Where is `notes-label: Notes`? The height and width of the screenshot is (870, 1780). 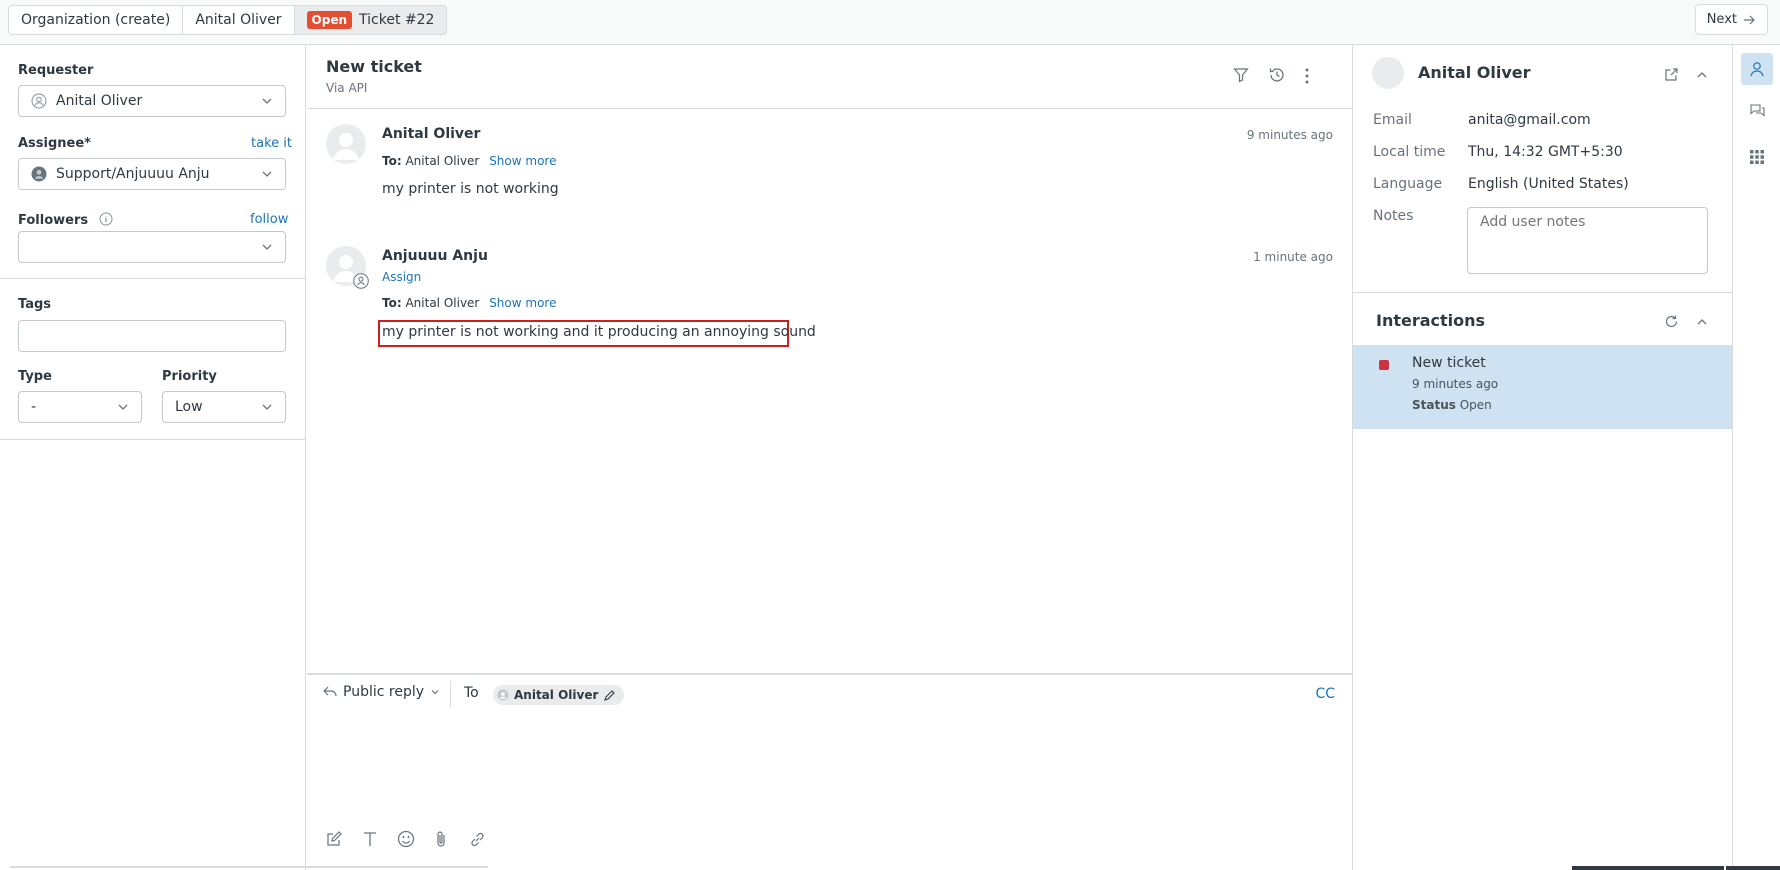
notes-label: Notes is located at coordinates (1393, 216).